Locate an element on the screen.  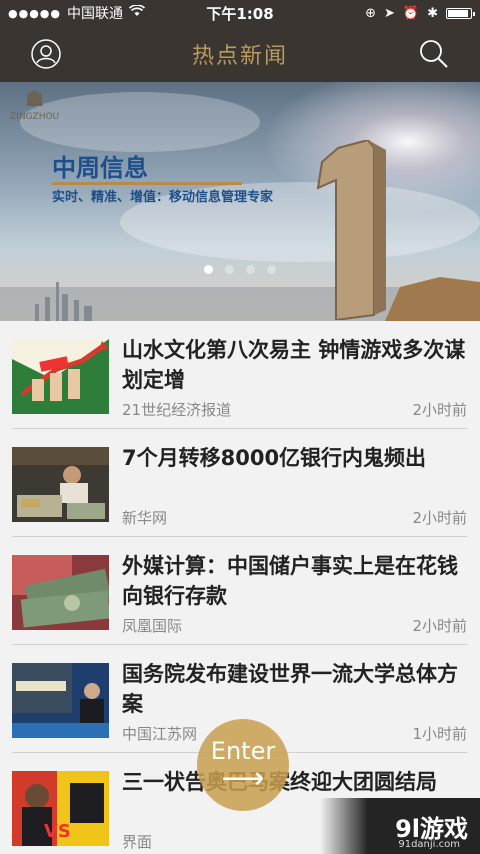
search-icon is located at coordinates (434, 54).